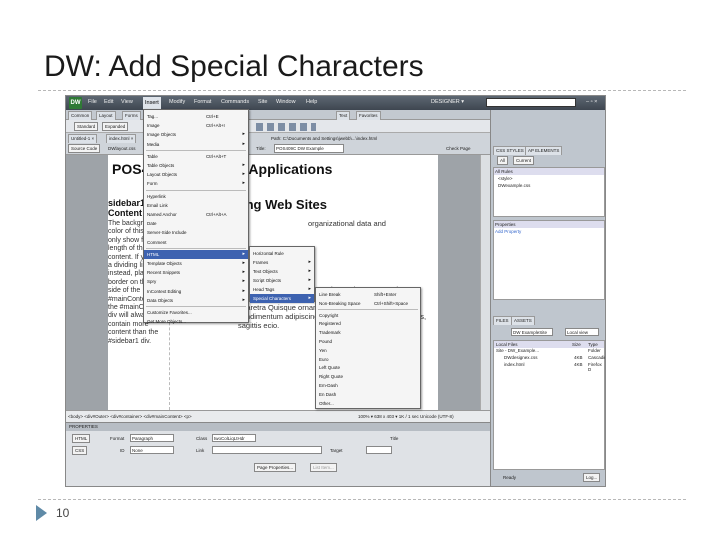 This screenshot has width=720, height=540. Describe the element at coordinates (282, 280) in the screenshot. I see `html-submenu-item: Script Objects ▸` at that location.